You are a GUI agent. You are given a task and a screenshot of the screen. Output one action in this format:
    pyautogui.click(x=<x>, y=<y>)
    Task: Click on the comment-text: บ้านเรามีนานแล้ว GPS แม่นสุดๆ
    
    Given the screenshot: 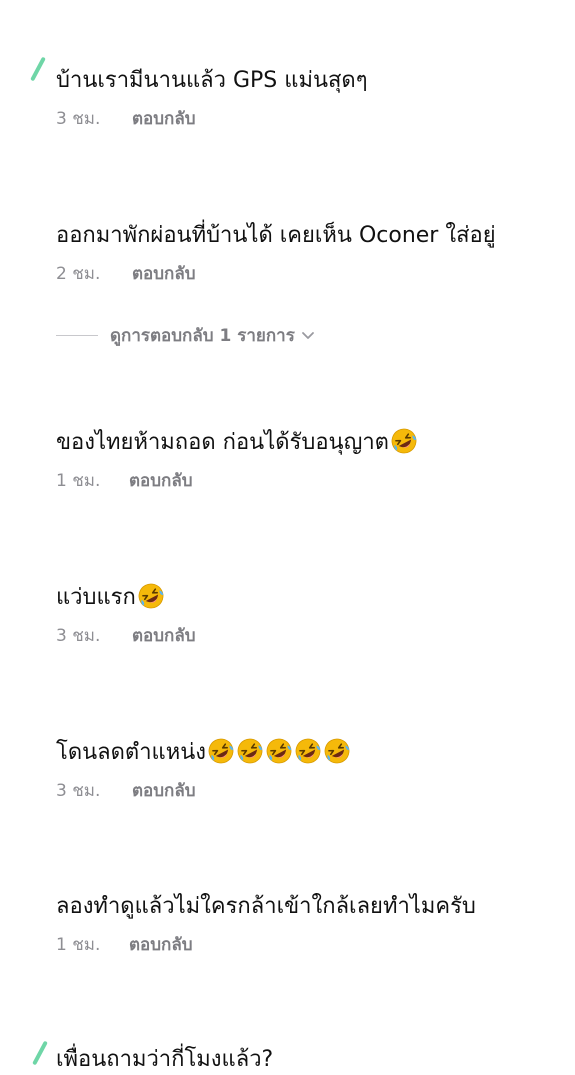 What is the action you would take?
    pyautogui.click(x=315, y=81)
    